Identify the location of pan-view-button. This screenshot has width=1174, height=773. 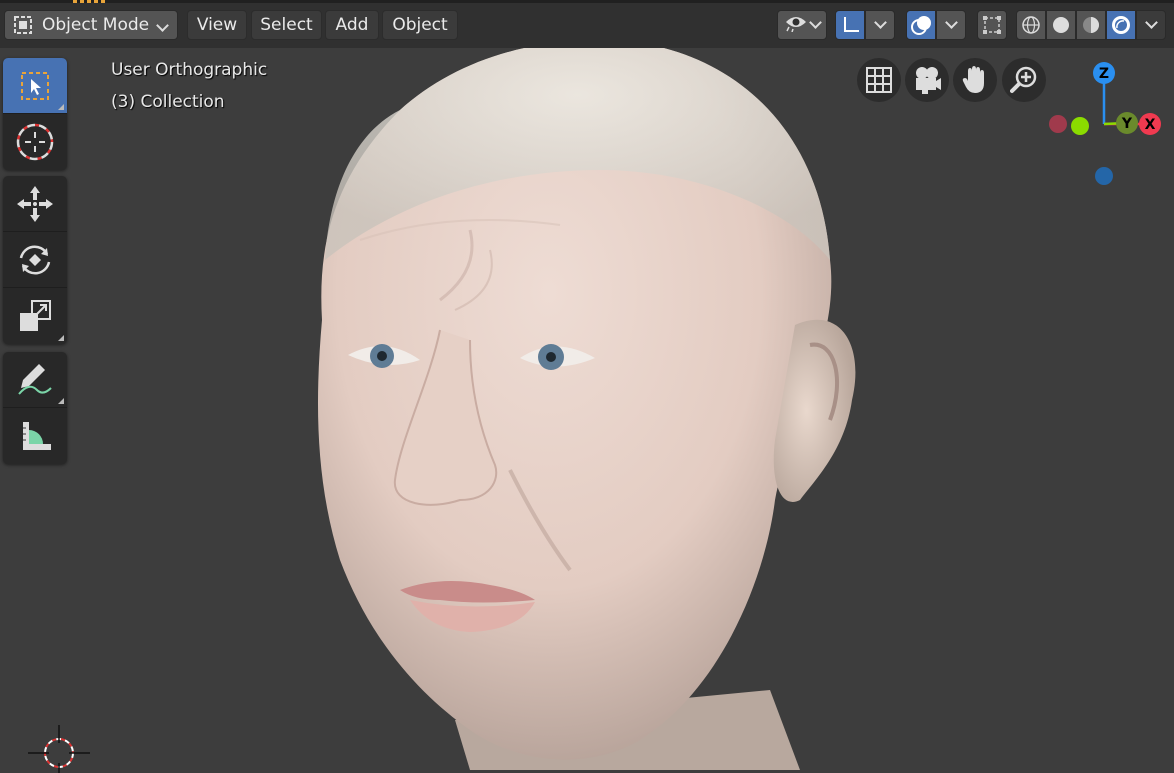
(975, 80).